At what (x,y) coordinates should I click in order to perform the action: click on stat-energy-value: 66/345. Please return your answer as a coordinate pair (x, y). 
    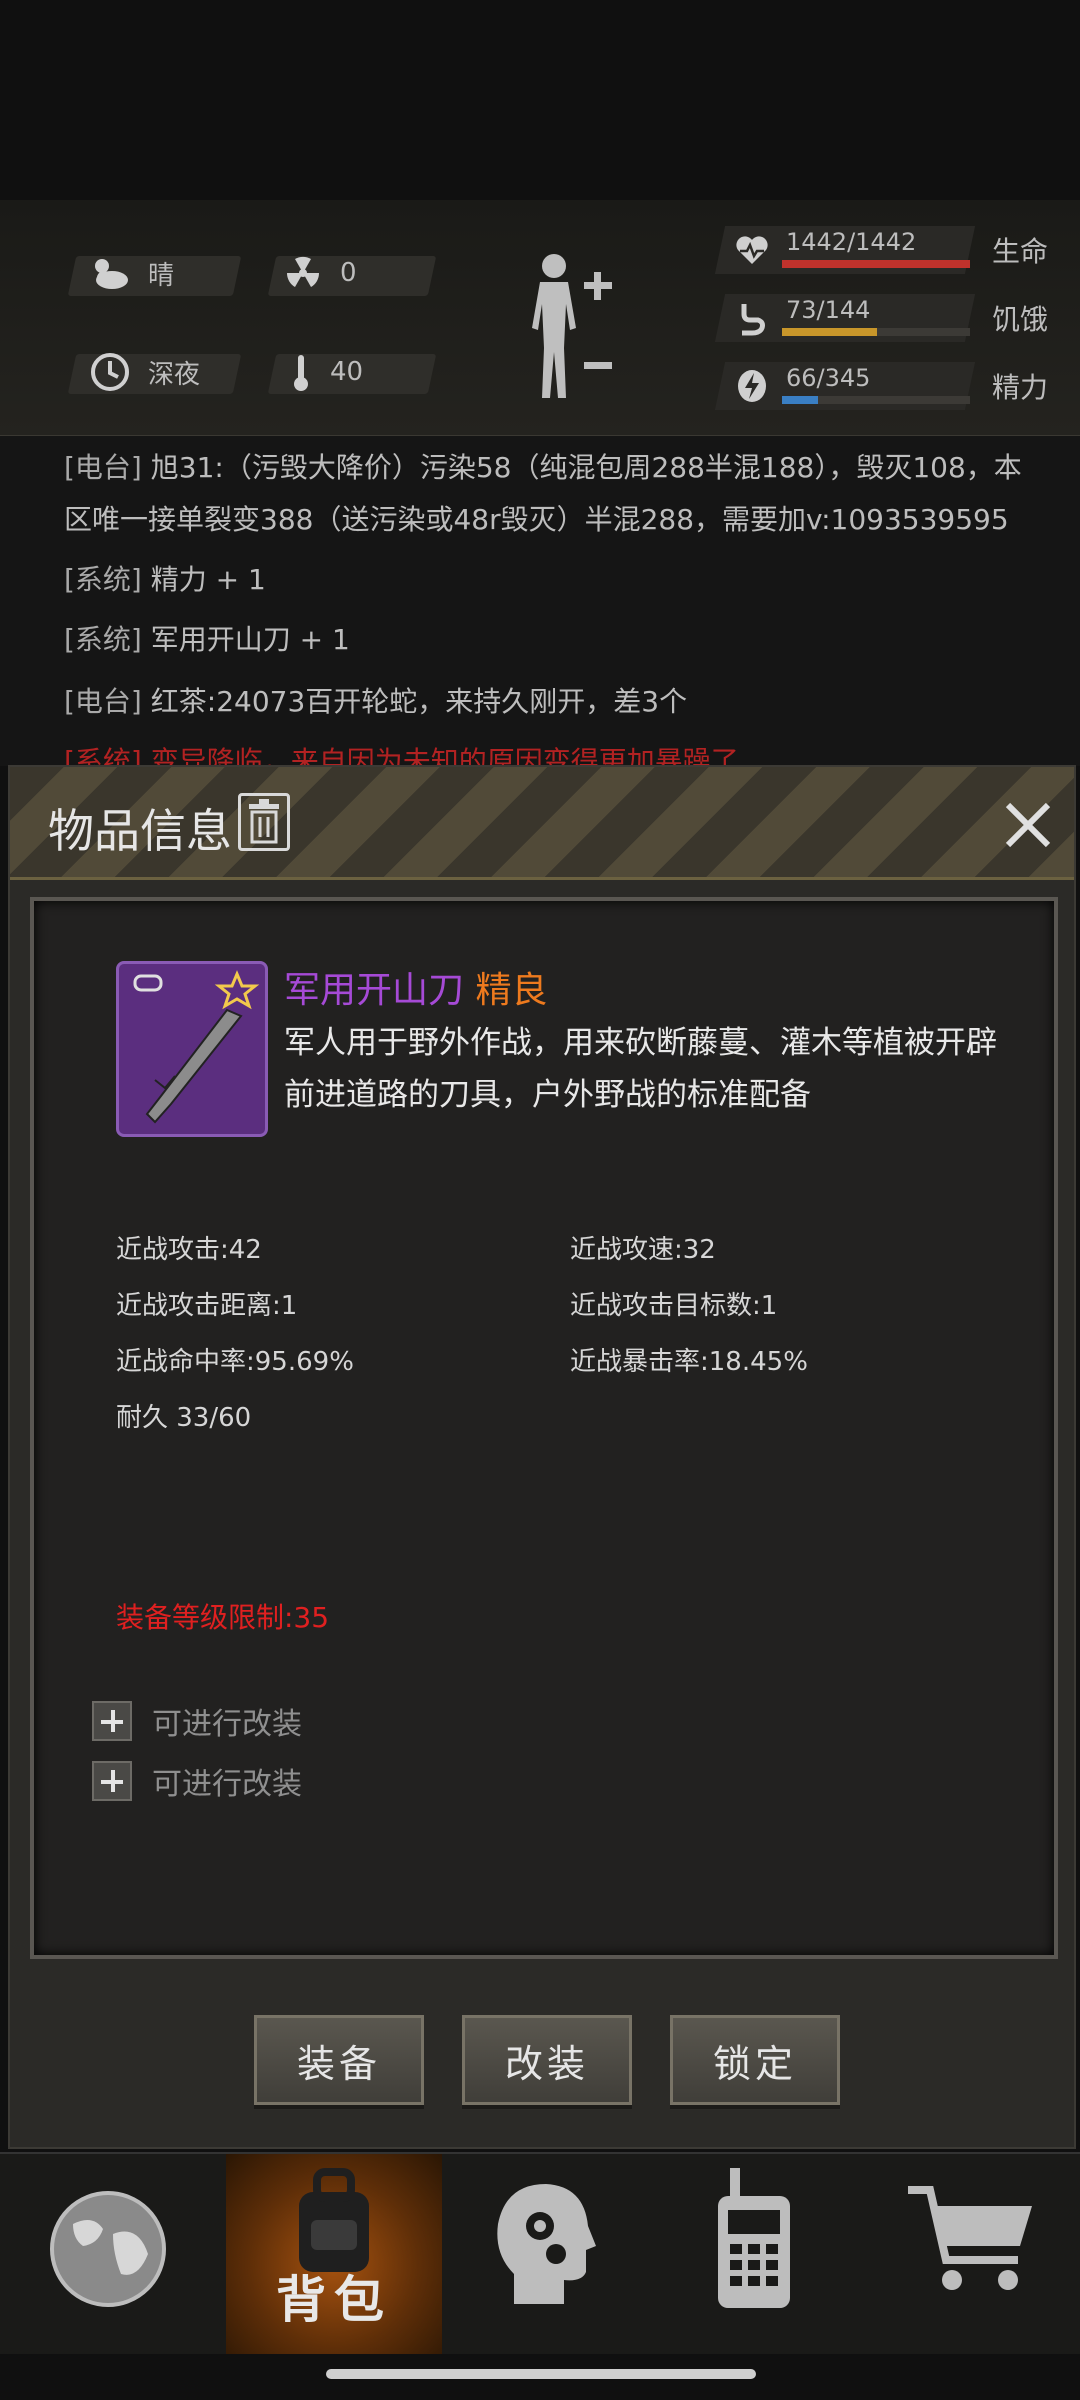
    Looking at the image, I should click on (828, 378).